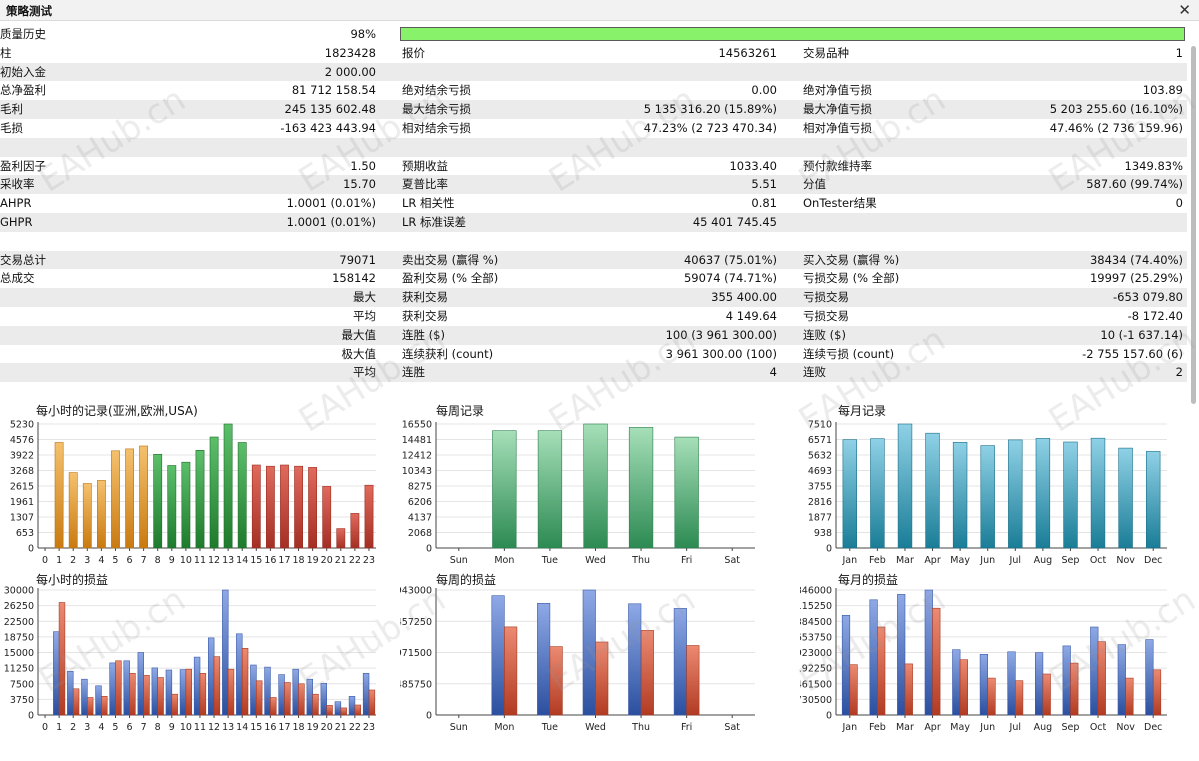 This screenshot has width=1199, height=761. I want to click on stats-row: 柱 1823428 报价 14563261 交易品种 1, so click(593, 53).